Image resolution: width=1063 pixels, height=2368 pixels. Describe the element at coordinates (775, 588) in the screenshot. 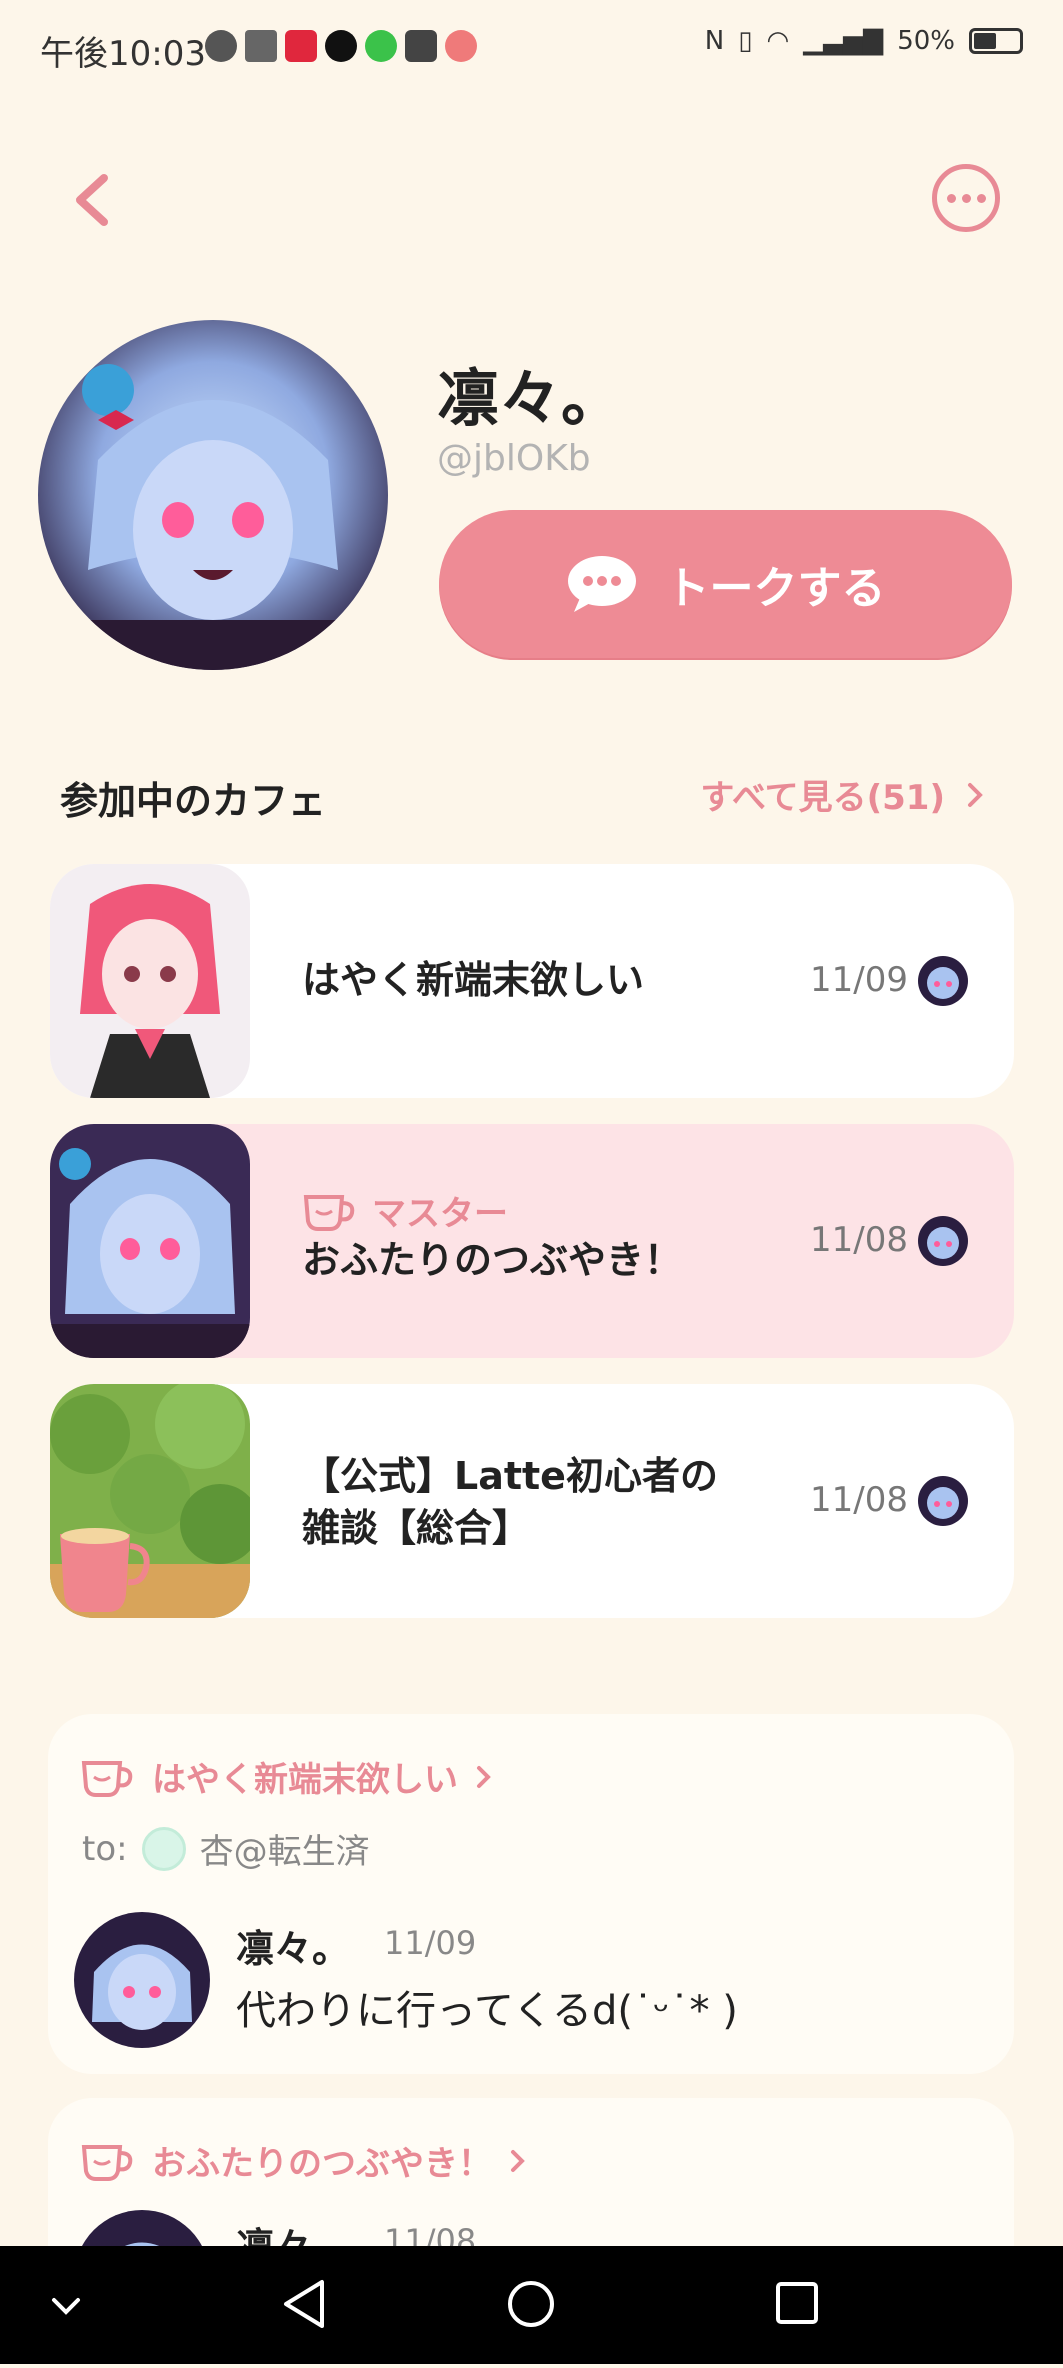

I see `talk-button-label: トークする` at that location.